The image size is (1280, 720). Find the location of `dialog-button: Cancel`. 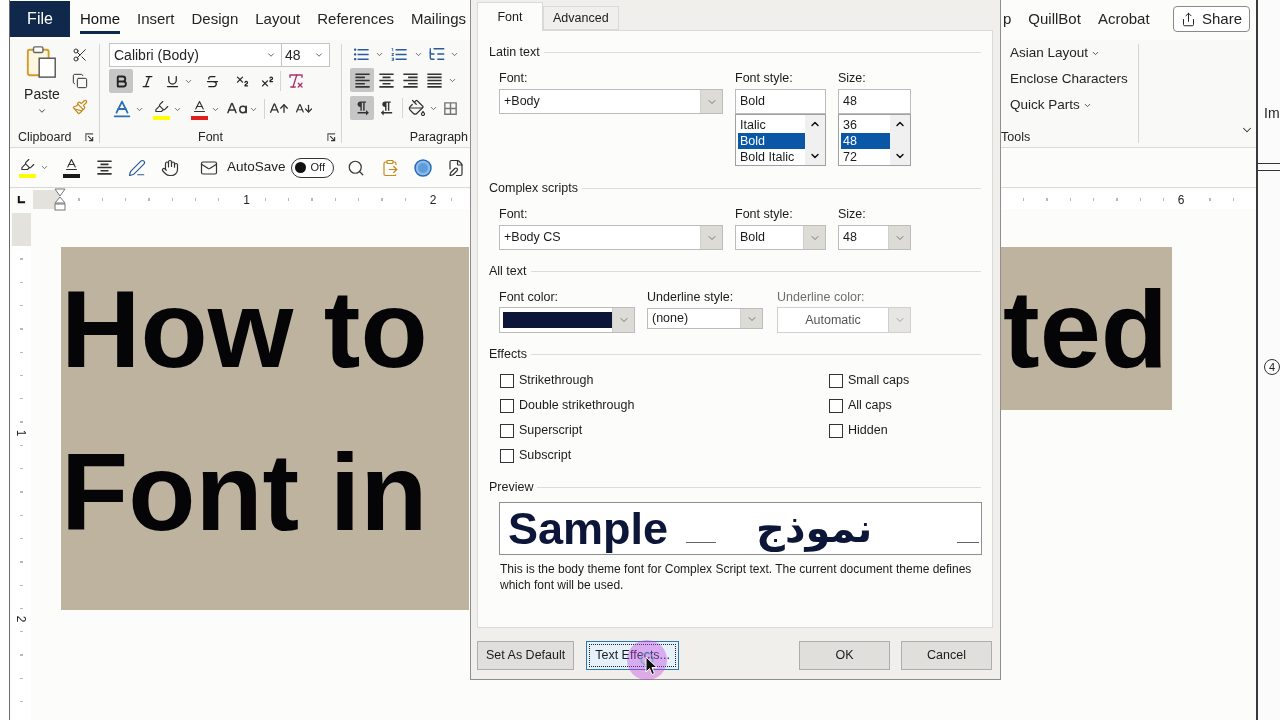

dialog-button: Cancel is located at coordinates (946, 655).